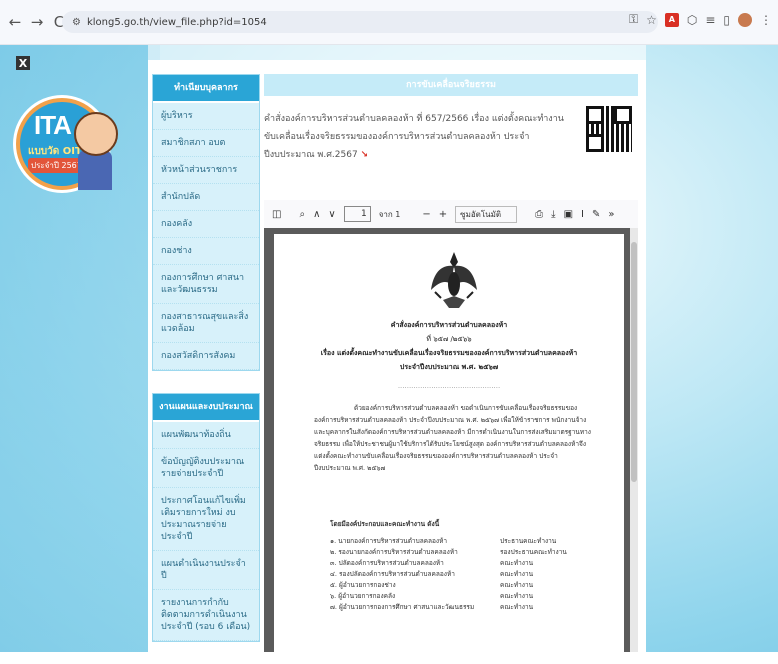  Describe the element at coordinates (766, 20) in the screenshot. I see `menu-icon: ⋮` at that location.